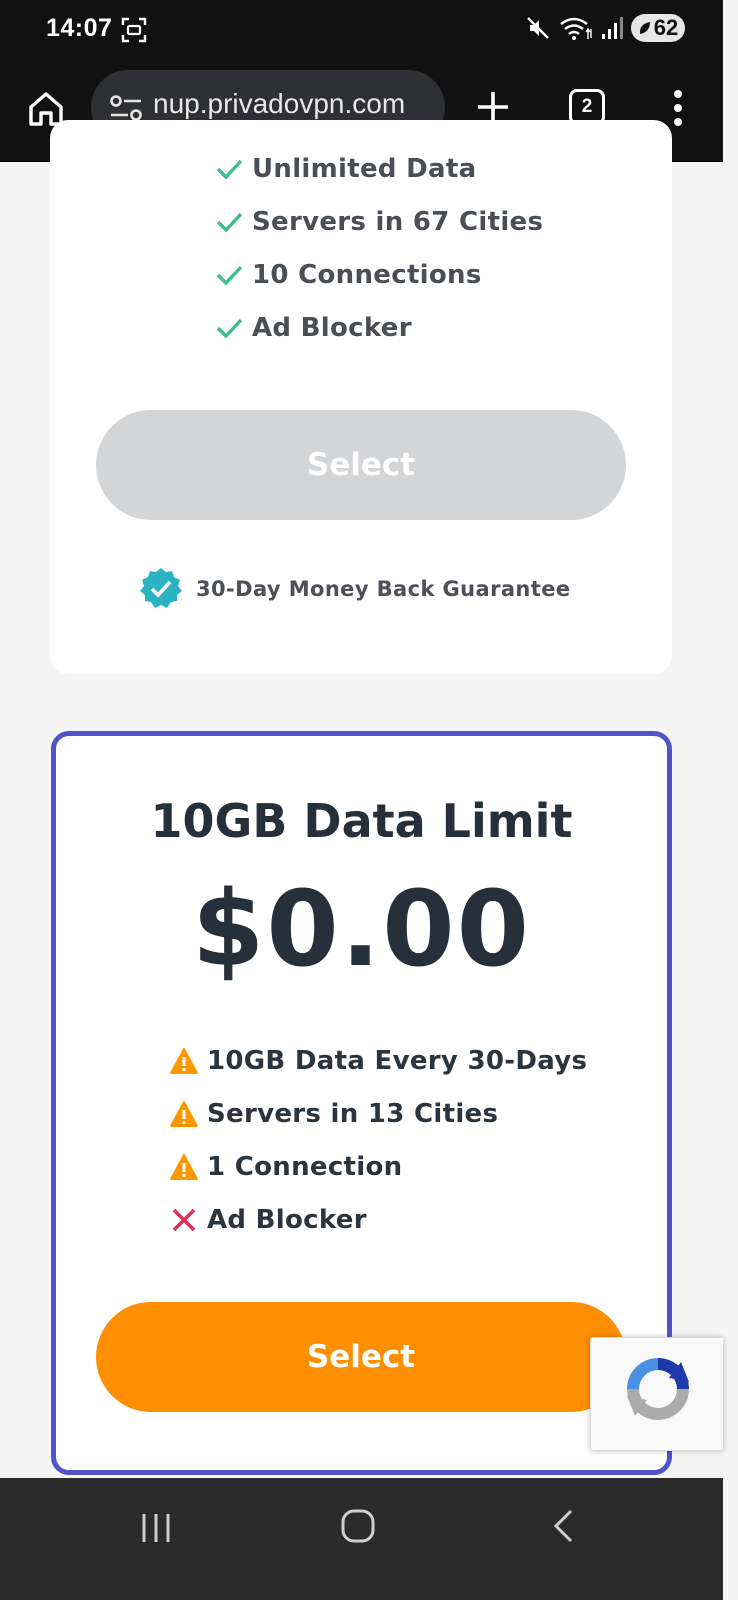  I want to click on select-button-unlimited: Select, so click(361, 465).